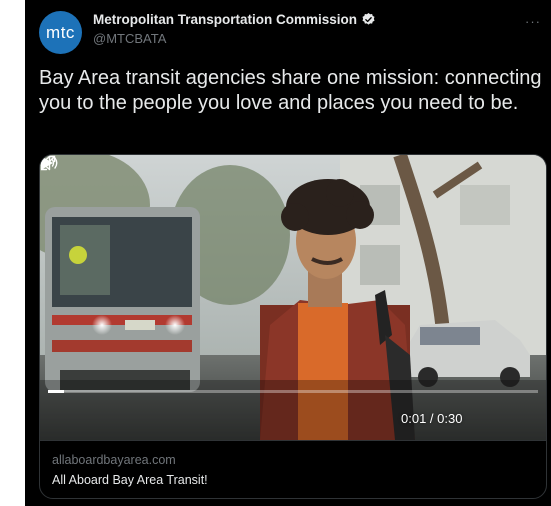  What do you see at coordinates (130, 480) in the screenshot?
I see `card-title: All Aboard Bay Area Transit!` at bounding box center [130, 480].